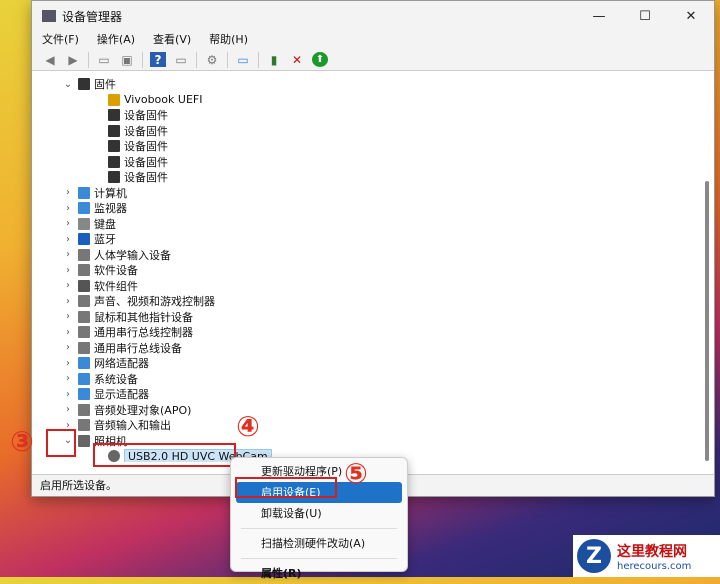 The height and width of the screenshot is (584, 720). What do you see at coordinates (154, 301) in the screenshot?
I see `tree-item-label: 声音、视频和游戏控制器` at bounding box center [154, 301].